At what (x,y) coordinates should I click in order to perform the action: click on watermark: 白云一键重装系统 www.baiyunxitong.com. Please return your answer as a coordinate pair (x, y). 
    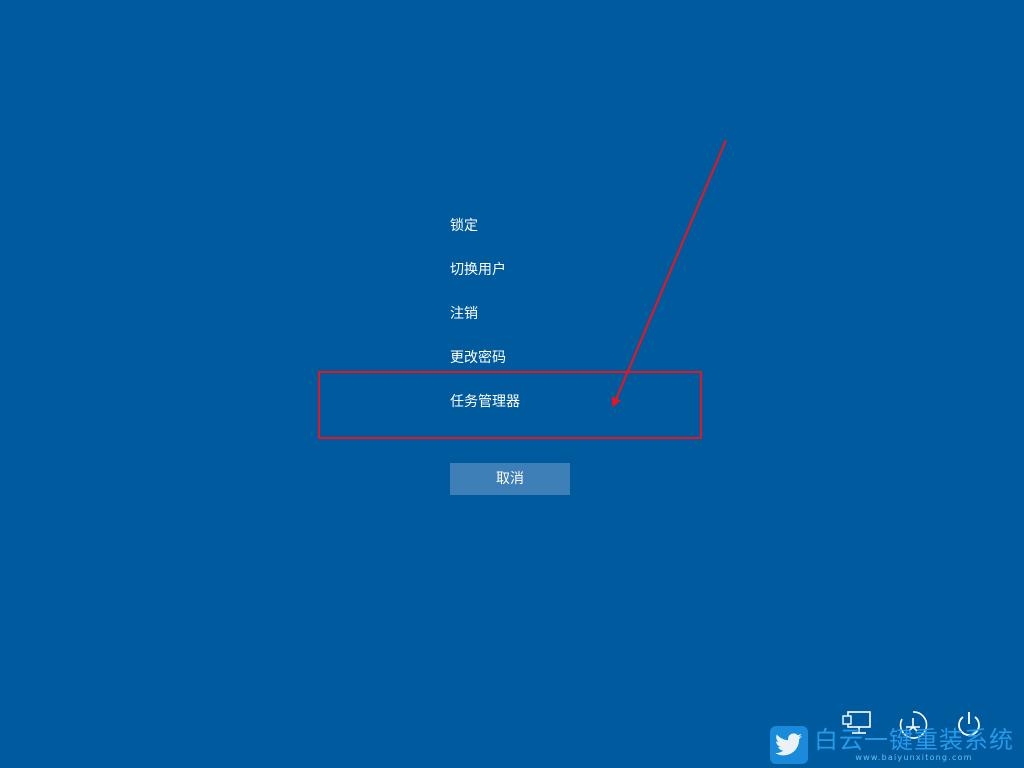
    Looking at the image, I should click on (892, 745).